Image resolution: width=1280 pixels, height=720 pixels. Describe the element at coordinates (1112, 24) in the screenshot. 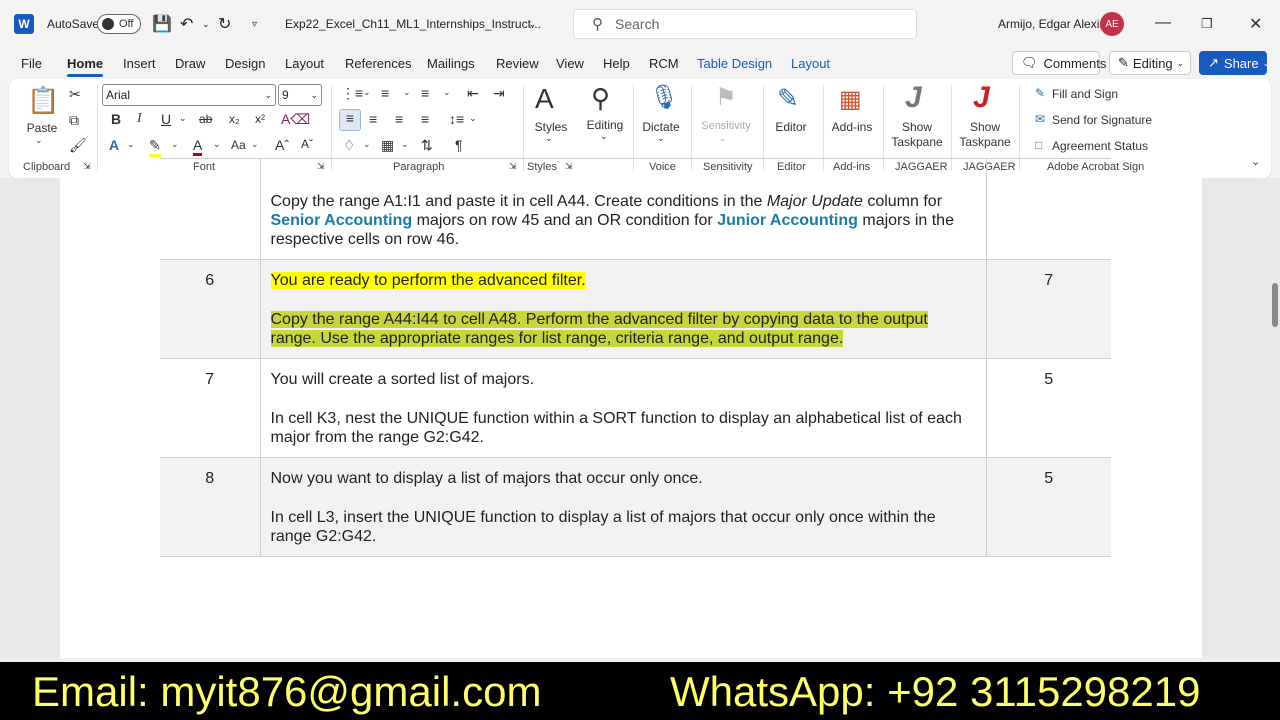

I see `avatar: AE` at that location.